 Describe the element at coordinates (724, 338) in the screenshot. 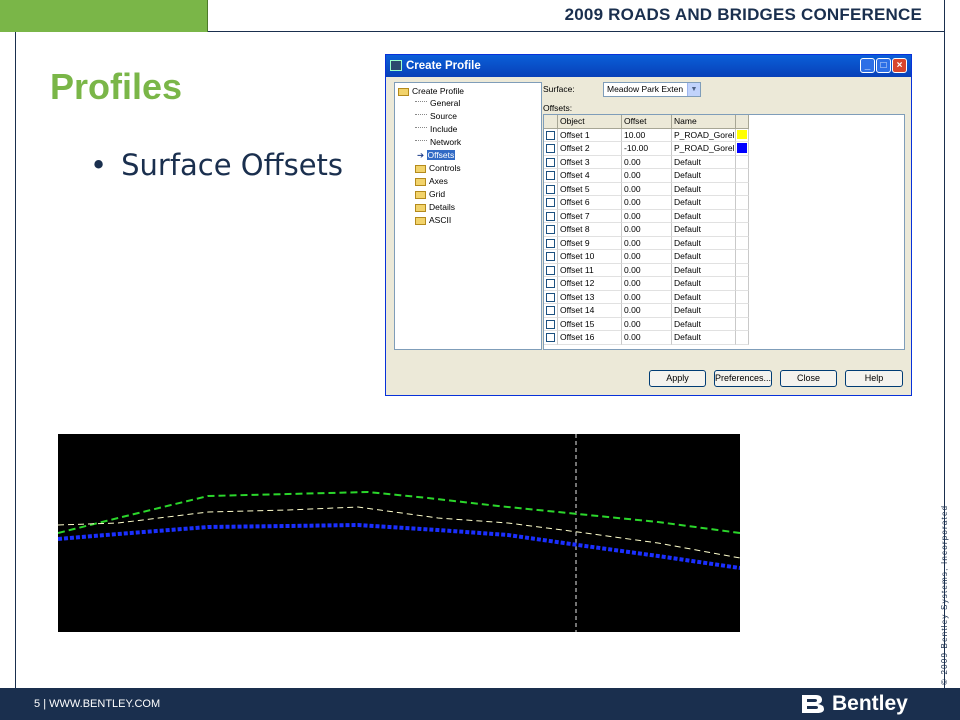

I see `table-row: Offset 16 0.00 Default` at that location.